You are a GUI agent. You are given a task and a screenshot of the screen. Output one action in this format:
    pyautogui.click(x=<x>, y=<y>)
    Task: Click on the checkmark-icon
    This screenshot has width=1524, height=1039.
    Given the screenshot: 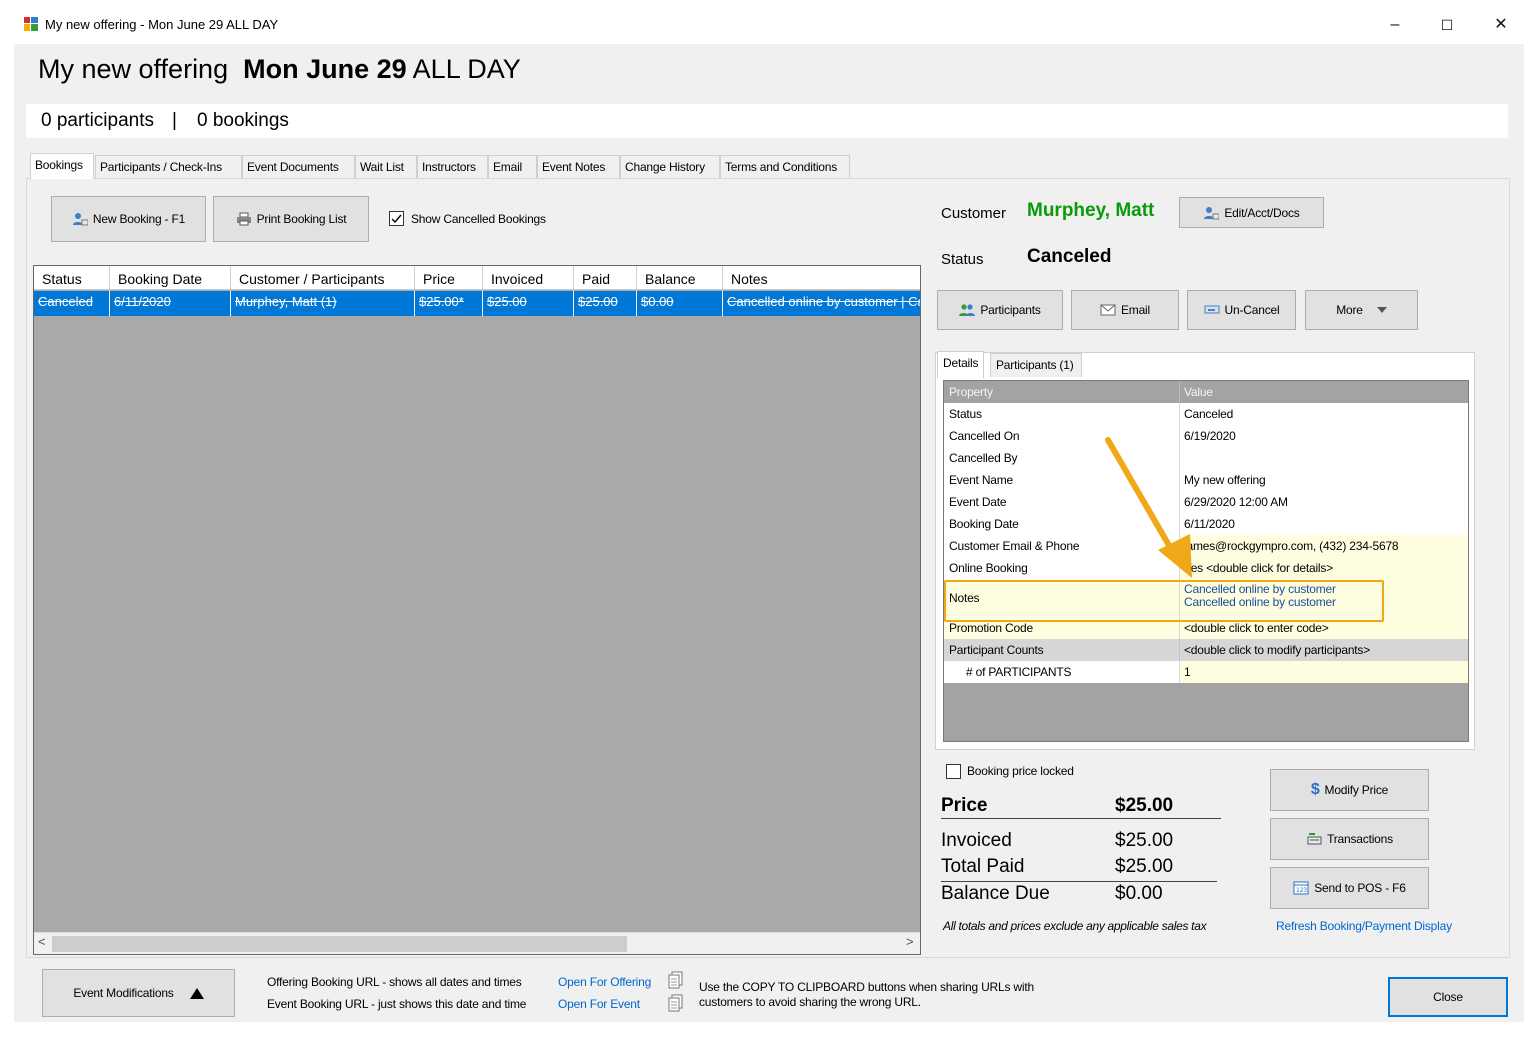 What is the action you would take?
    pyautogui.click(x=396, y=219)
    